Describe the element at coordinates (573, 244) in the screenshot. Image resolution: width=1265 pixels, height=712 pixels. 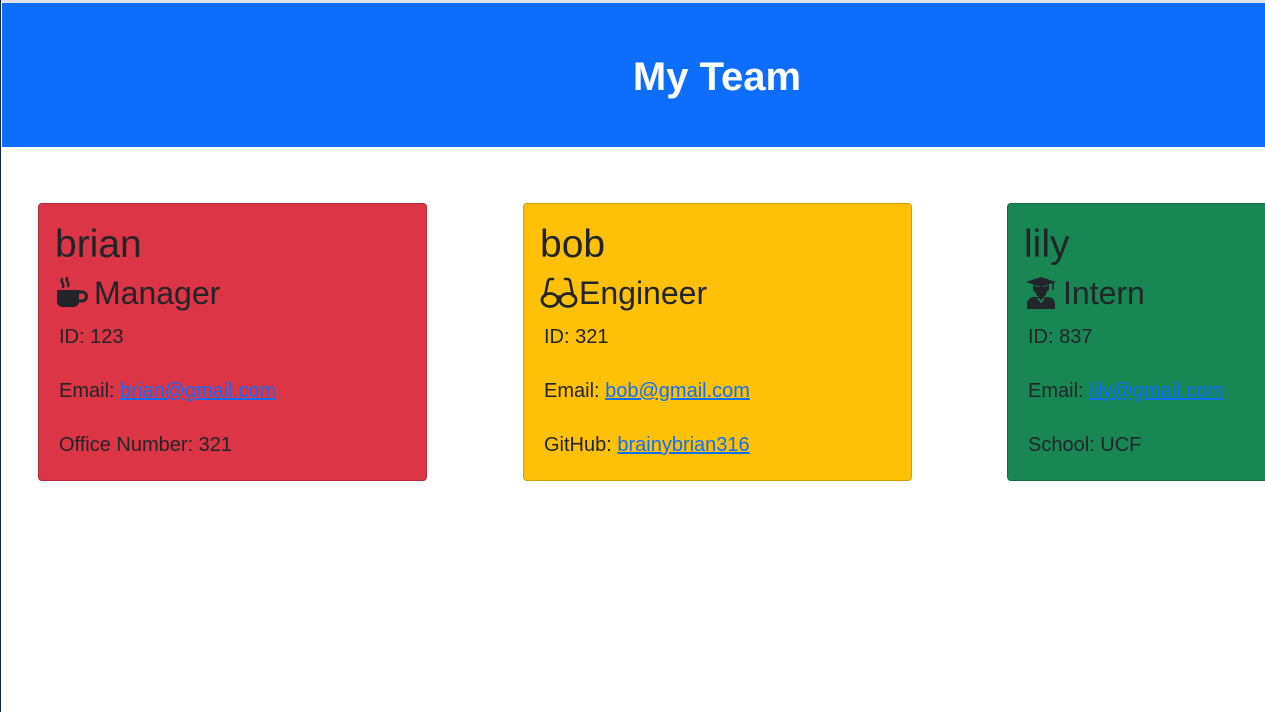
I see `employee-name: bob` at that location.